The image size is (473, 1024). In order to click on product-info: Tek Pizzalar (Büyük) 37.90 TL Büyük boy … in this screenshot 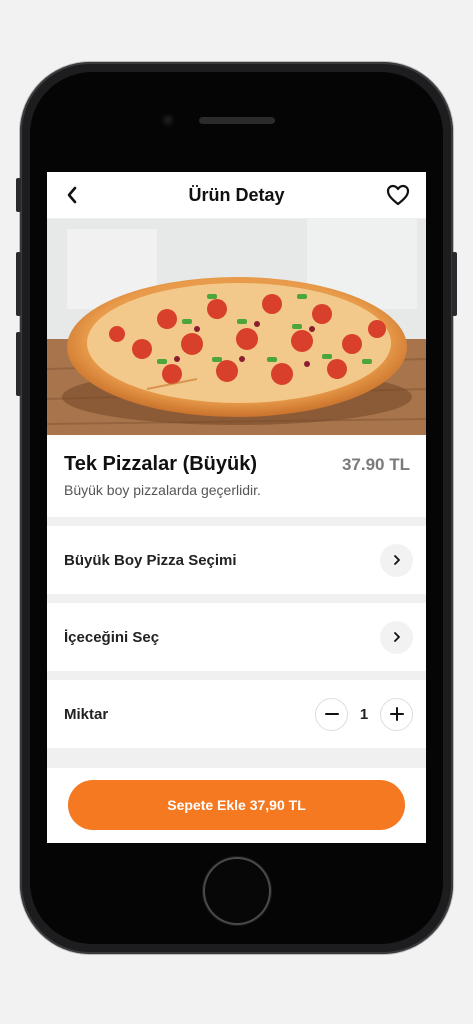, I will do `click(236, 476)`.